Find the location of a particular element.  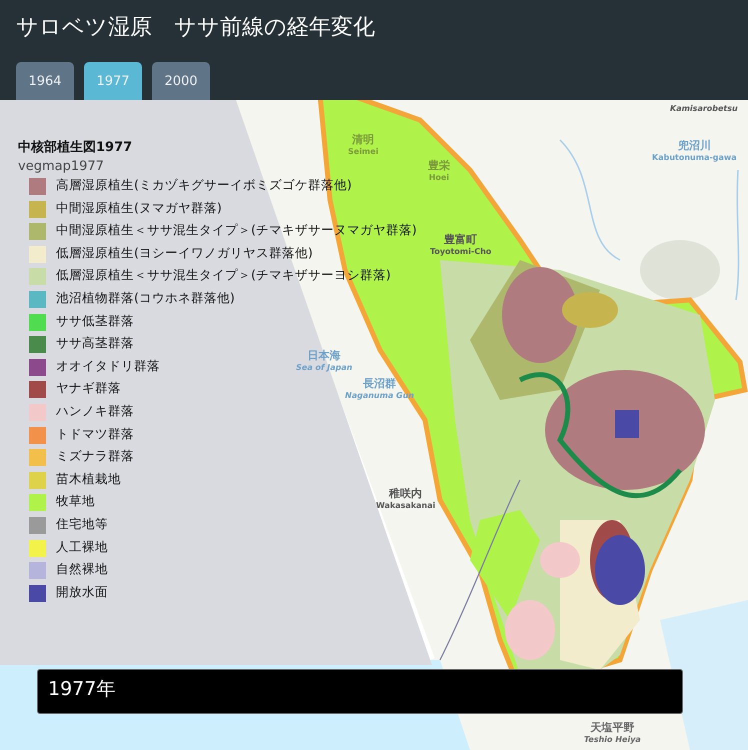

legend-label: ヤナギ群落 is located at coordinates (88, 388).